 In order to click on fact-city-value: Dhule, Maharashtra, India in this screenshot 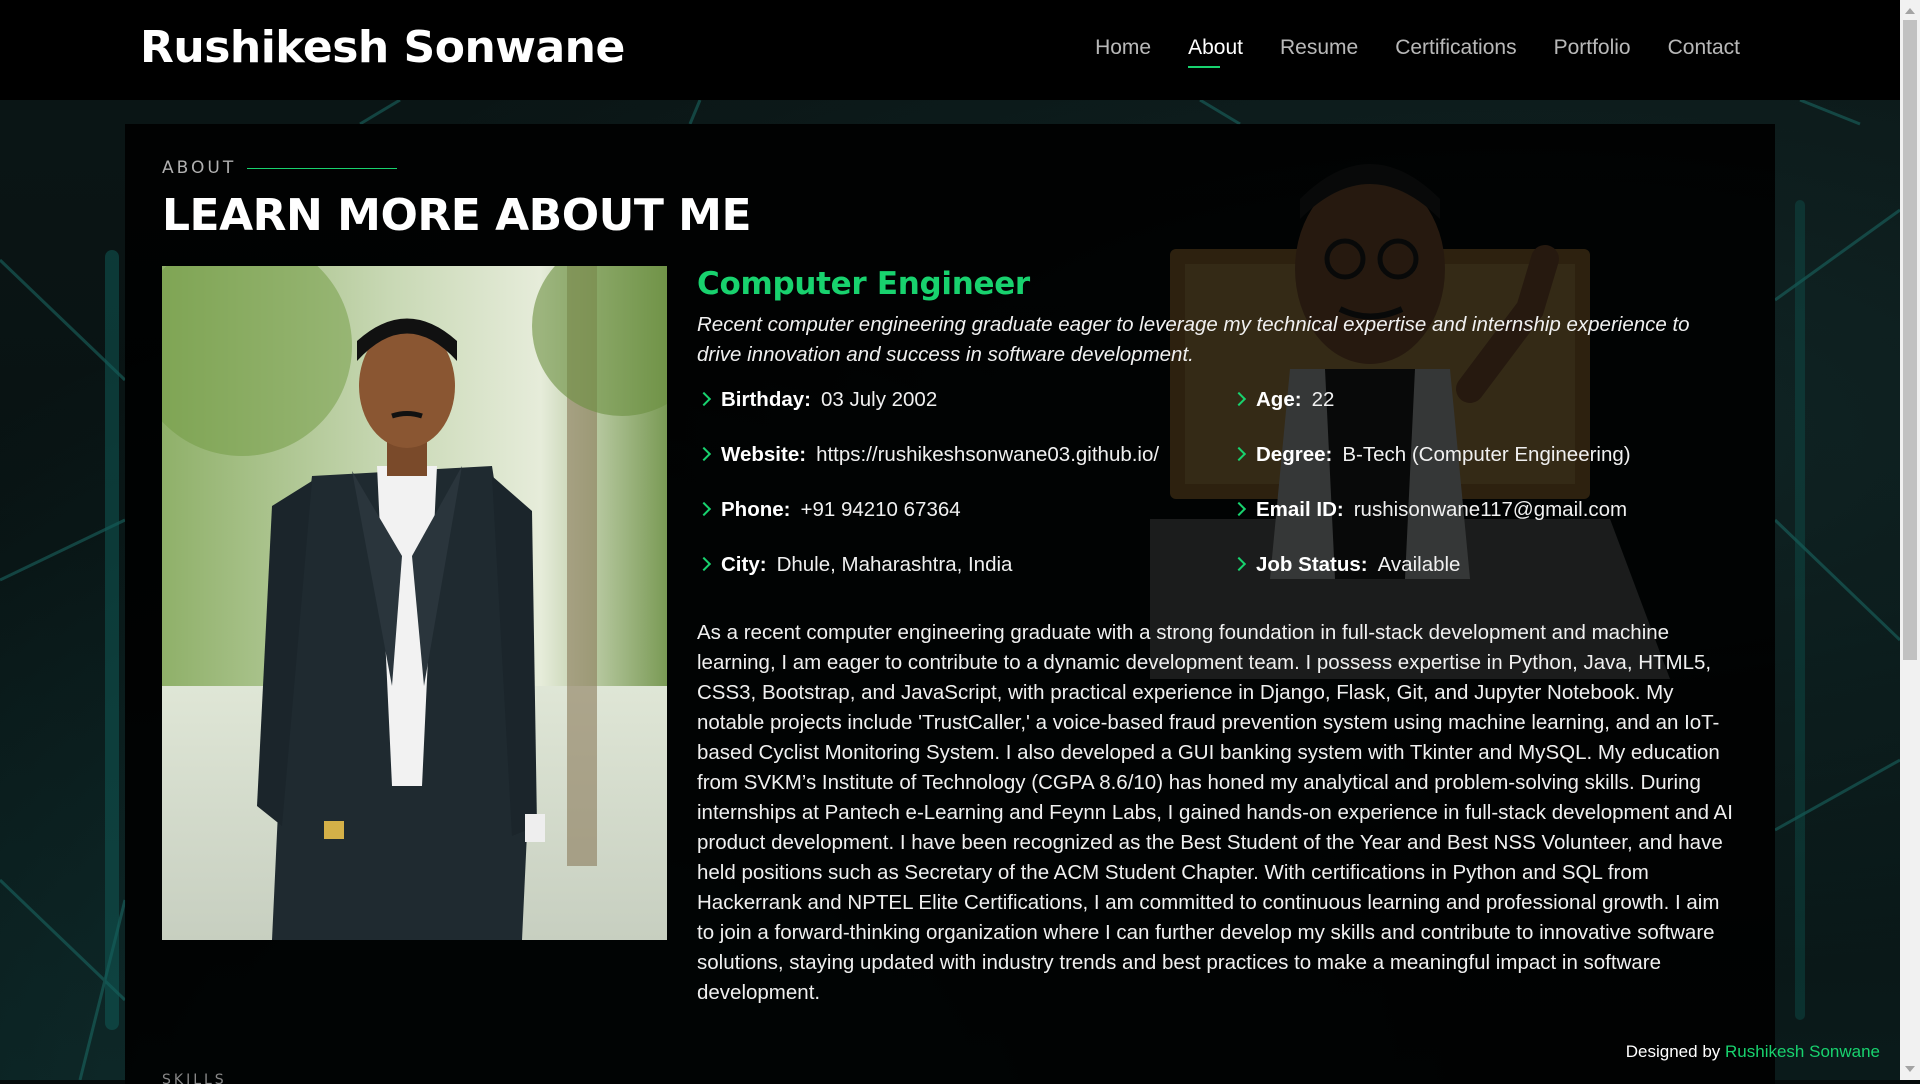, I will do `click(895, 564)`.